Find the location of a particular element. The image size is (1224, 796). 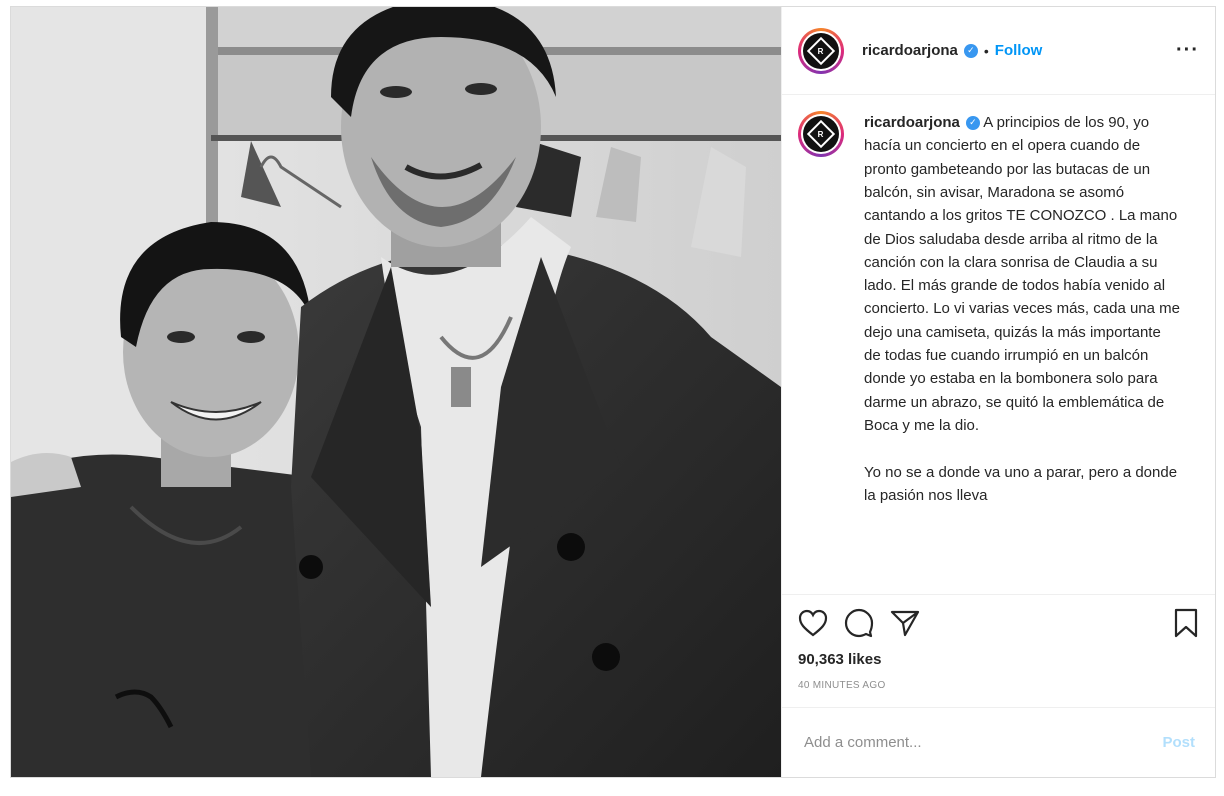

post-comment-button: Post is located at coordinates (1178, 742).